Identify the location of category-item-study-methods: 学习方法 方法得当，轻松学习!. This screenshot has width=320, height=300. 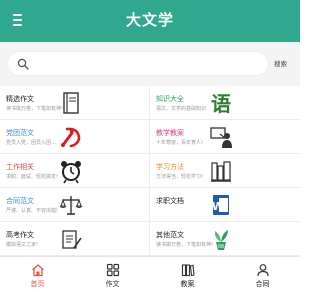
(225, 171).